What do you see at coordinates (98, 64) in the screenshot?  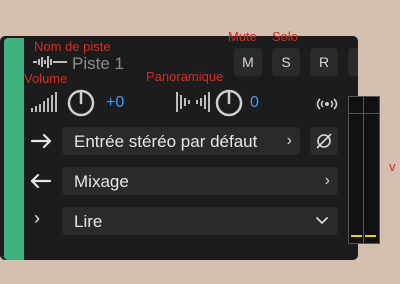 I see `track-name: Piste 1` at bounding box center [98, 64].